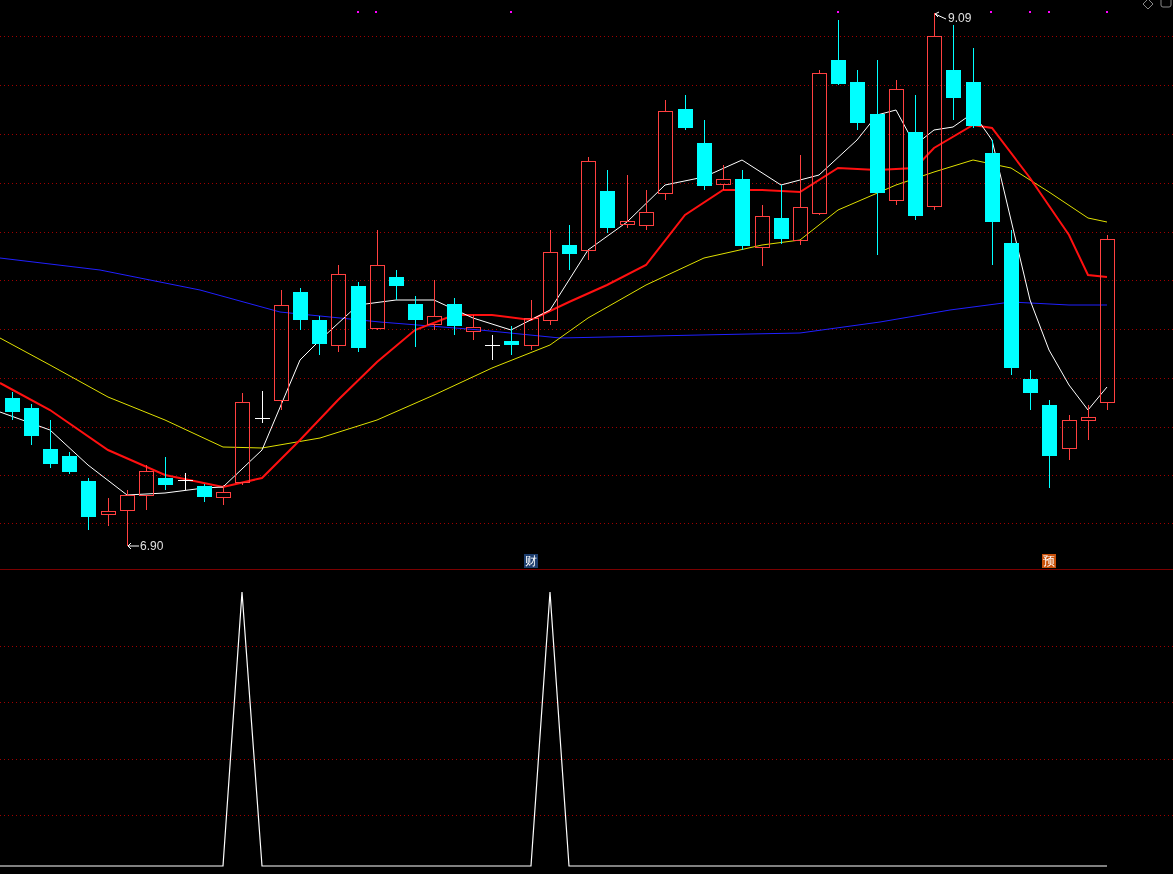 The image size is (1173, 874). Describe the element at coordinates (152, 546) in the screenshot. I see `low-price-label: 6.90` at that location.